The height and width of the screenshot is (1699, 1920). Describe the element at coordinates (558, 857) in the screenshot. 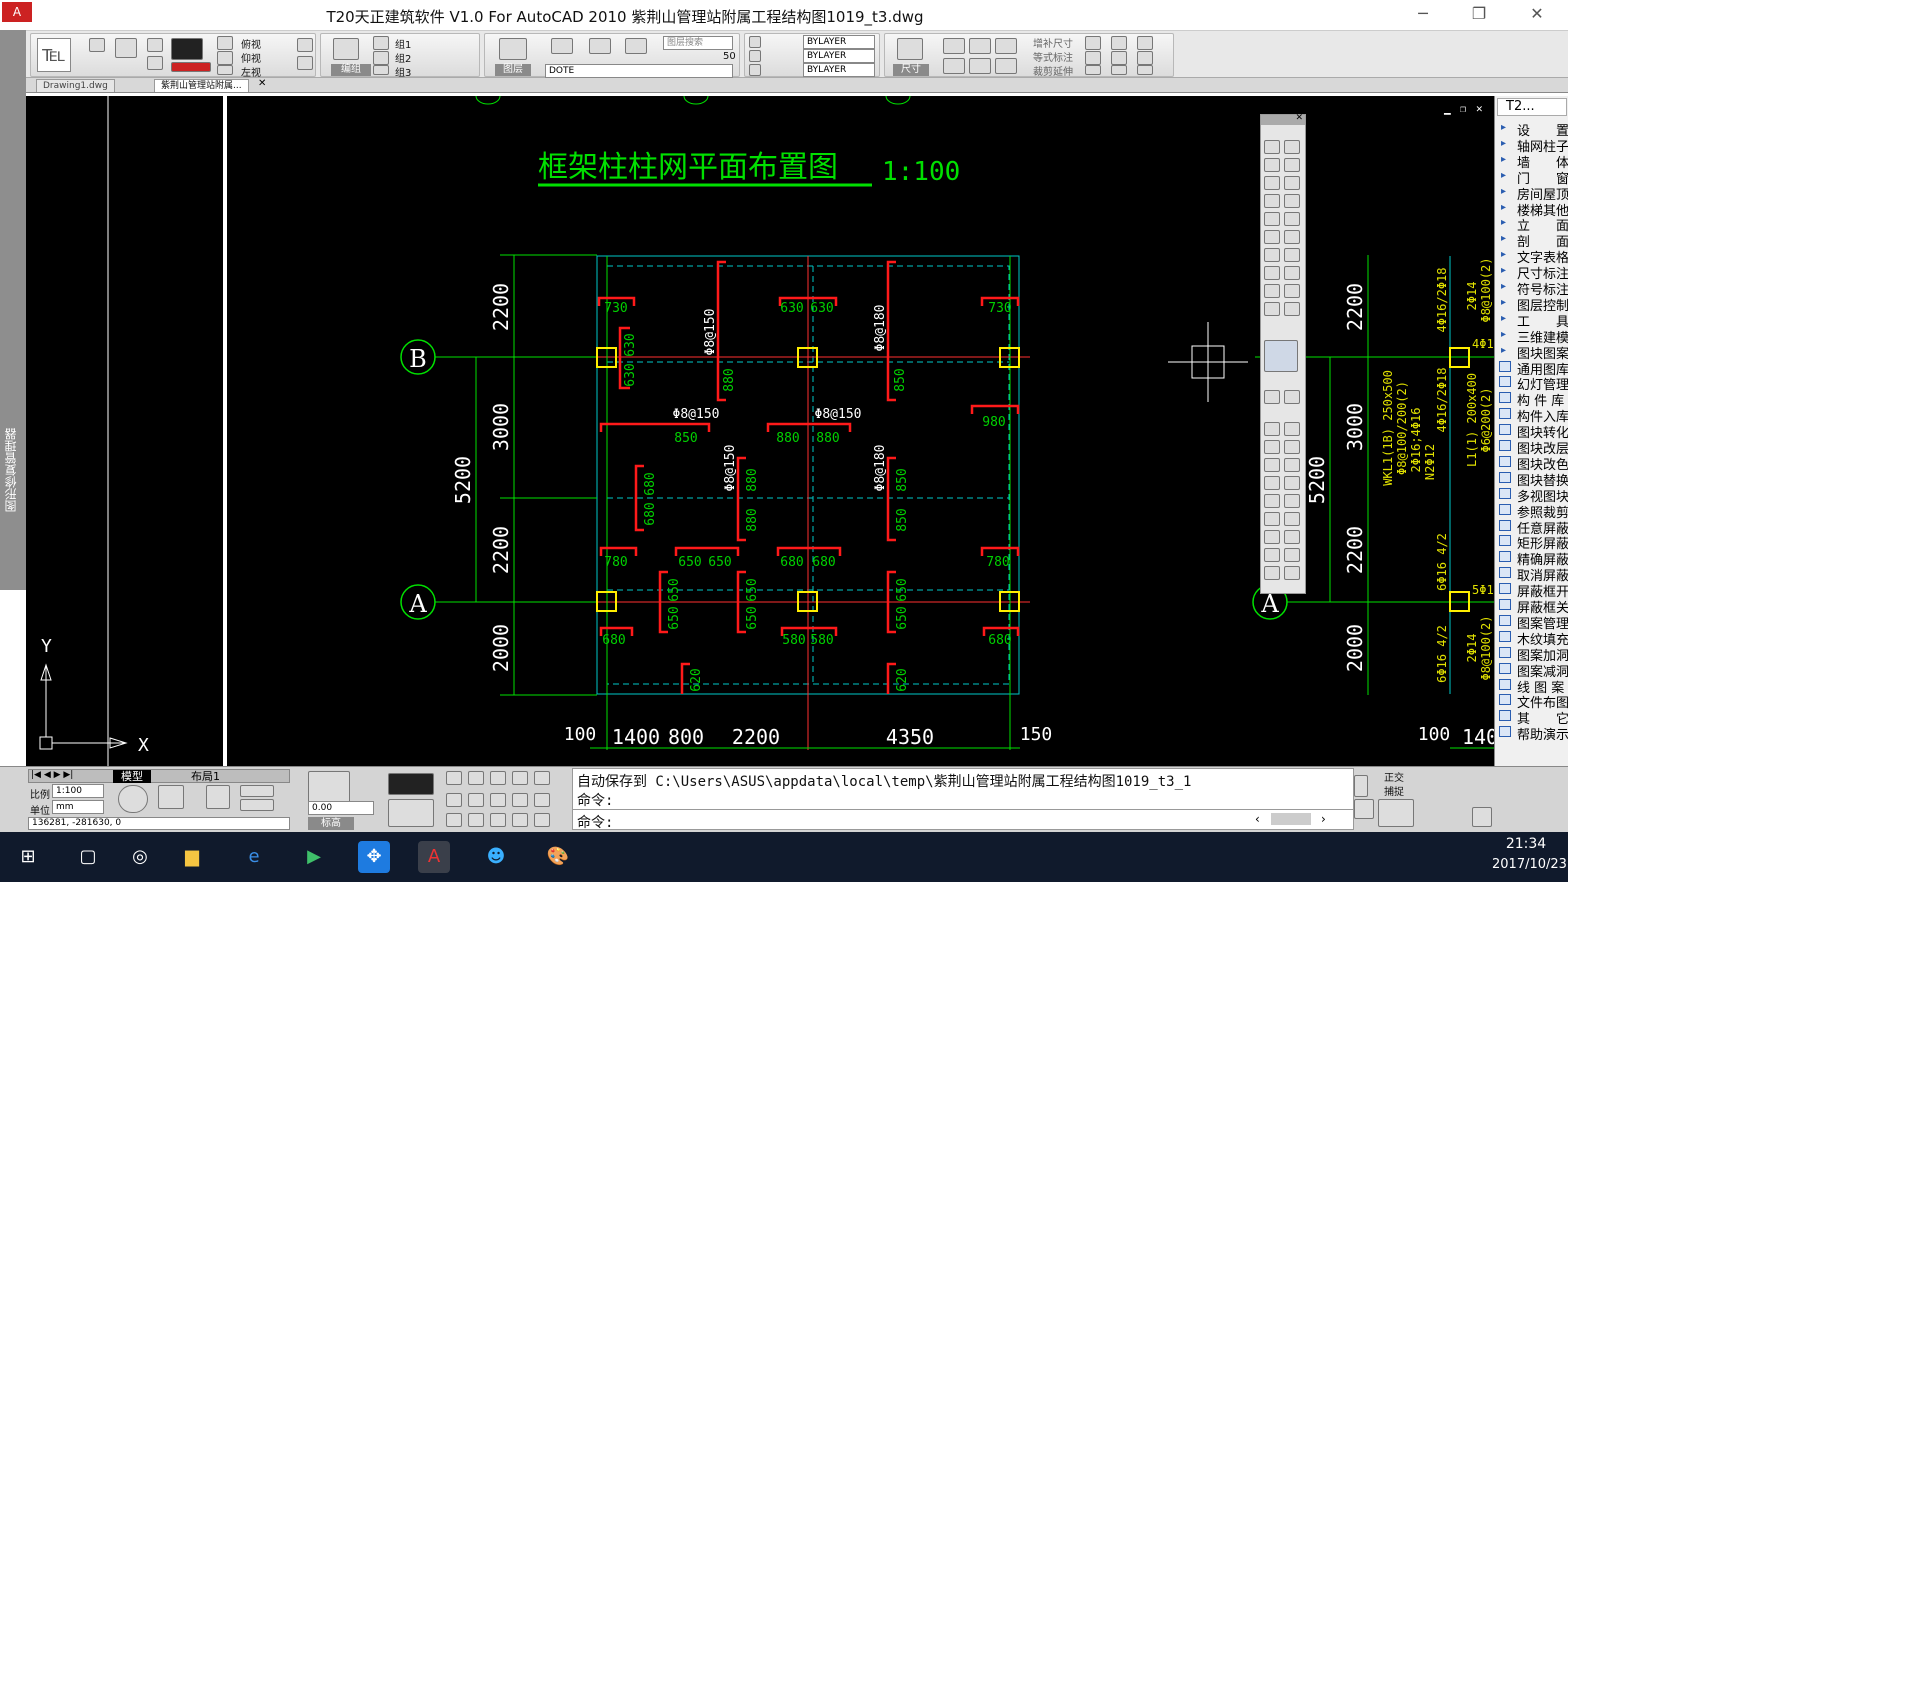

I see `paint-icon: 🎨` at that location.